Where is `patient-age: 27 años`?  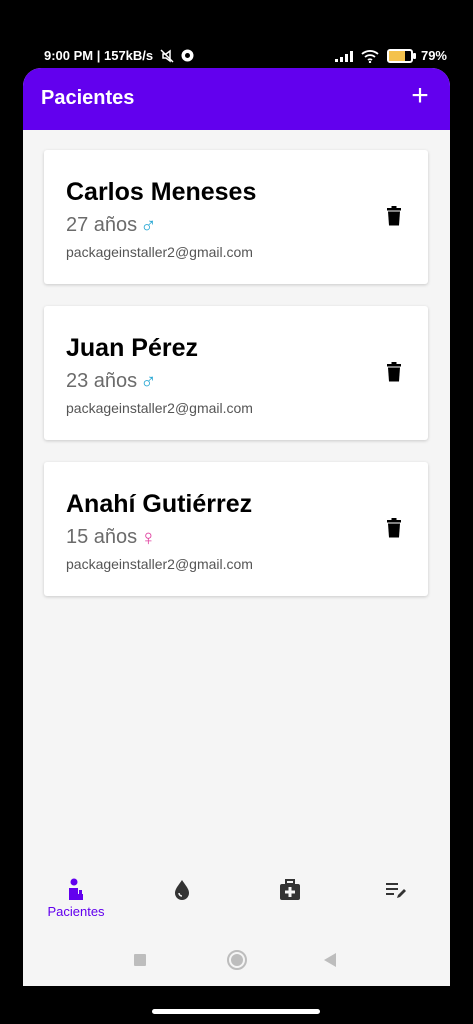 patient-age: 27 años is located at coordinates (102, 225).